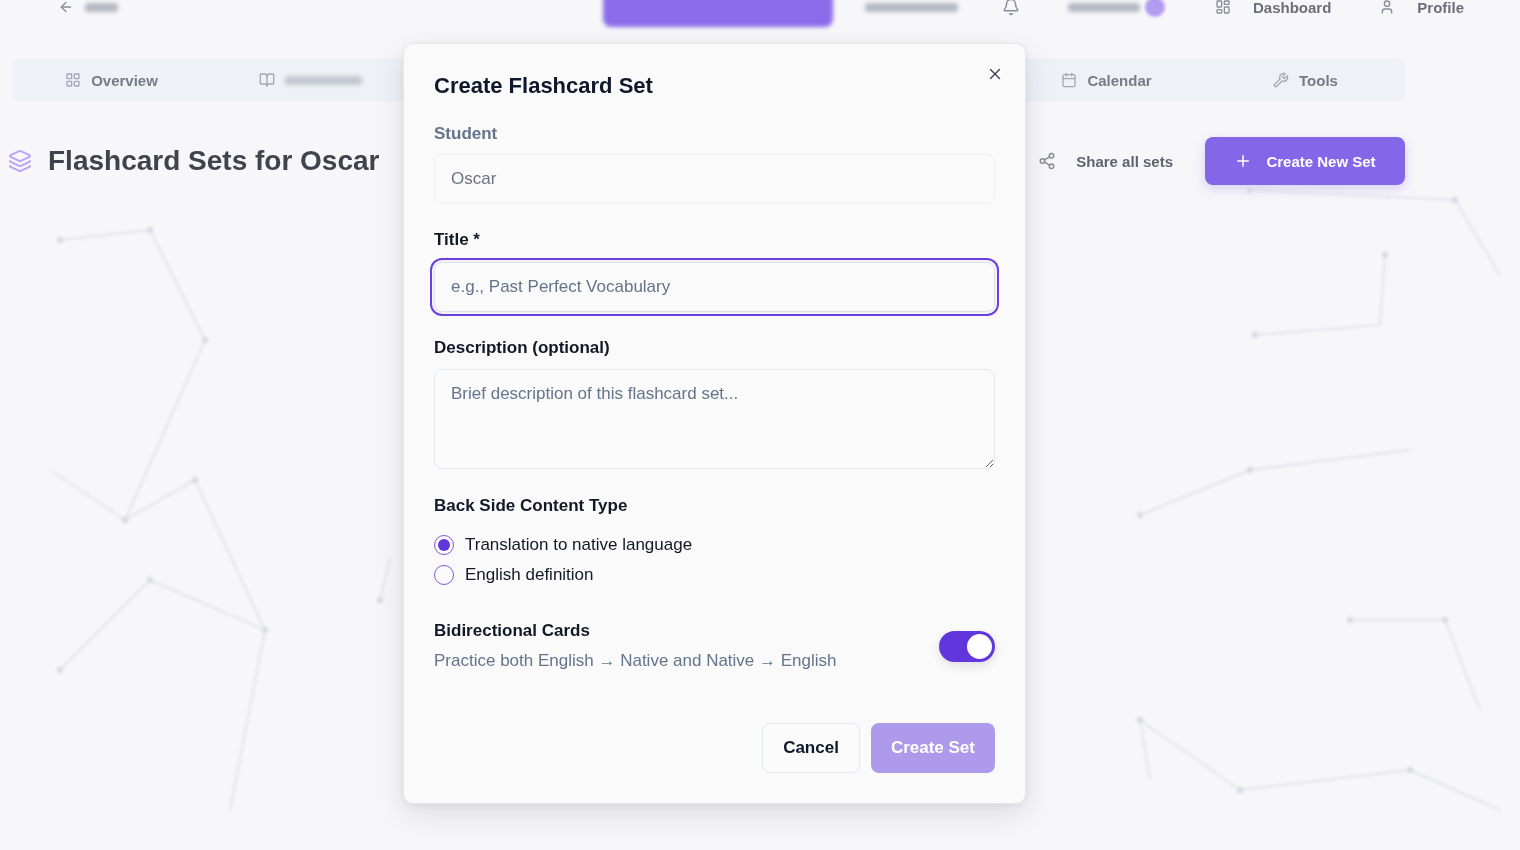 This screenshot has height=850, width=1520. Describe the element at coordinates (1305, 80) in the screenshot. I see `tab: Tools` at that location.